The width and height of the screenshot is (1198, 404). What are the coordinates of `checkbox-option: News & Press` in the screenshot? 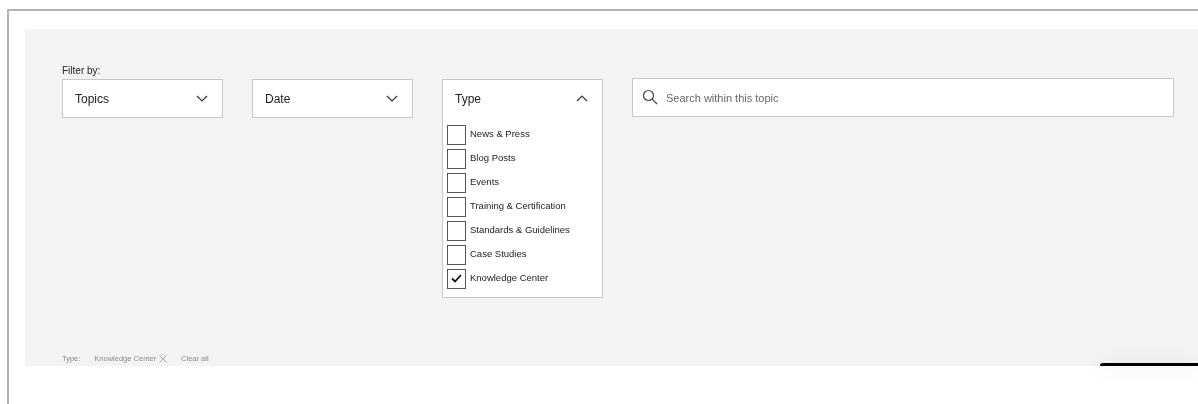 It's located at (524, 134).